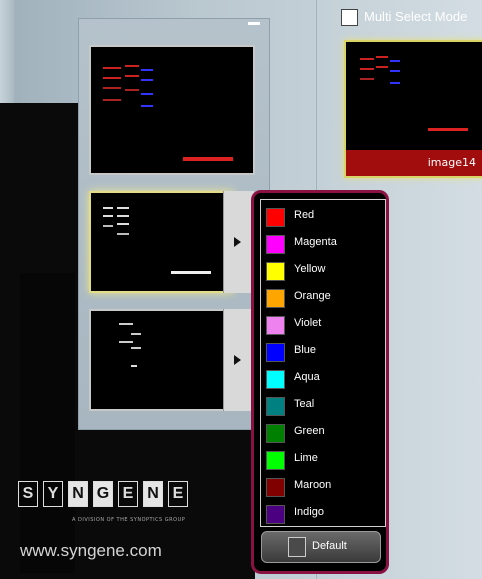 The height and width of the screenshot is (579, 482). Describe the element at coordinates (297, 547) in the screenshot. I see `default-swatch` at that location.